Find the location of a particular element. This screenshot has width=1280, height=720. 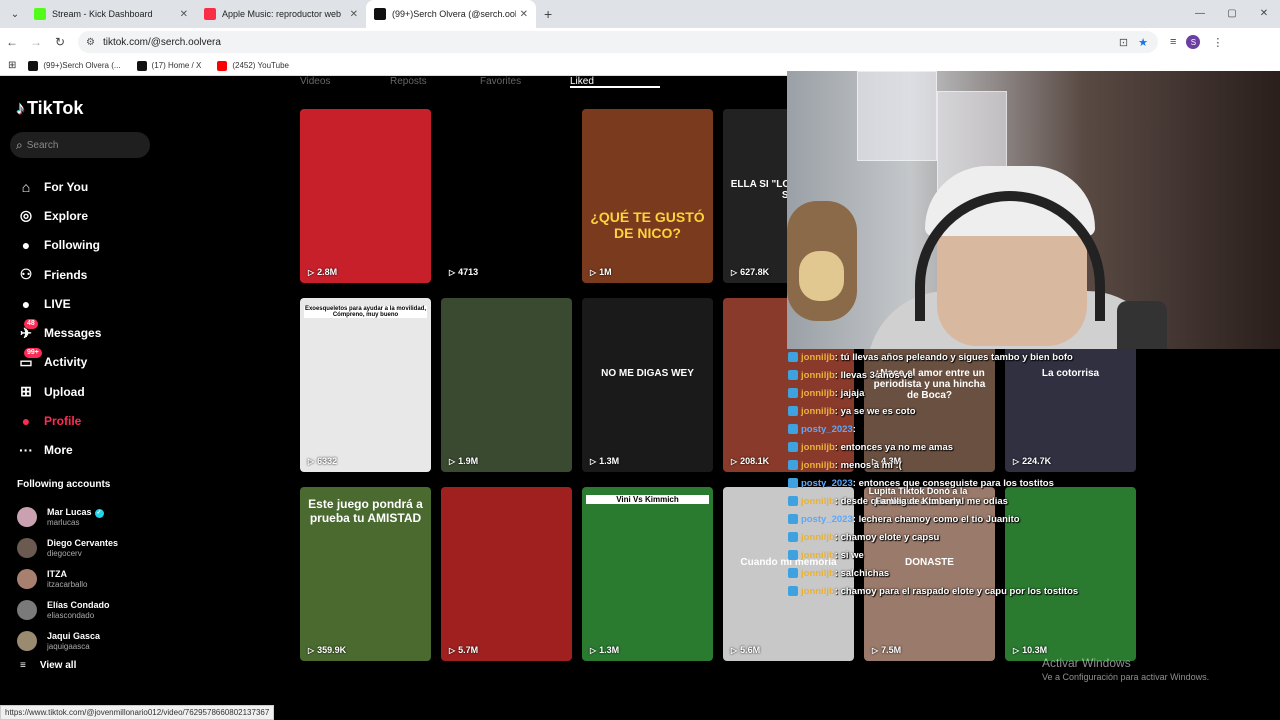

account-name-text: Mar Lucas is located at coordinates (69, 512).